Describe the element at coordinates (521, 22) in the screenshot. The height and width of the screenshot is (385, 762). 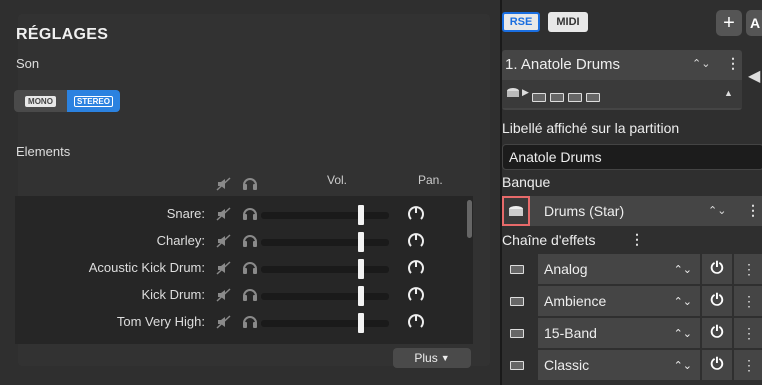
I see `tab-rse: RSE` at that location.